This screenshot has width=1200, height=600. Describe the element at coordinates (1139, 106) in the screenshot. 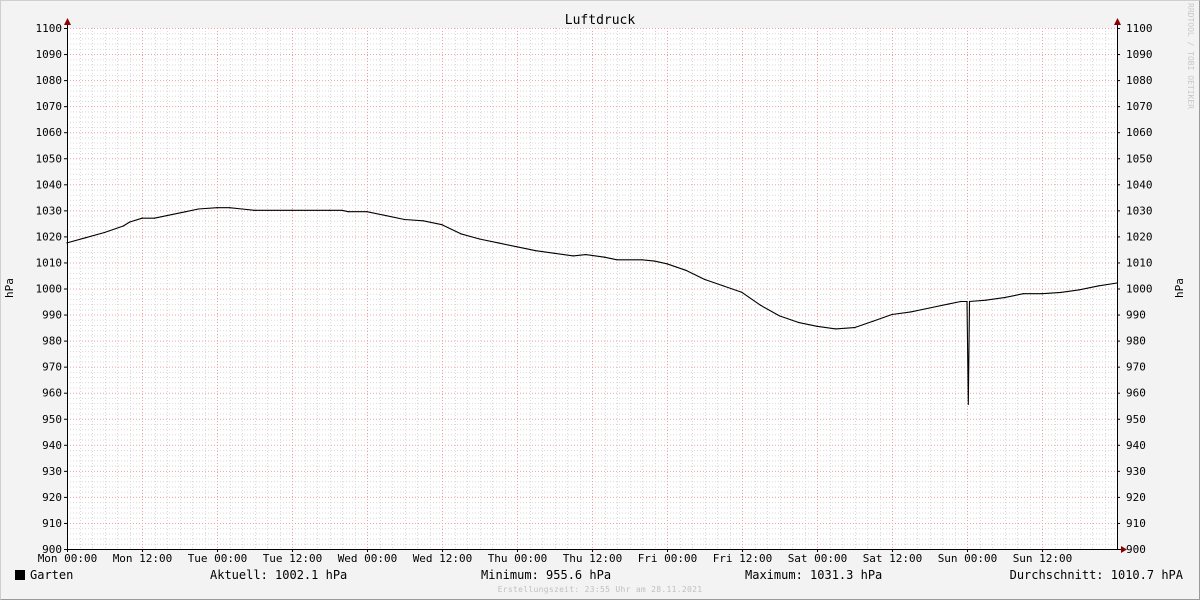

I see `y-tick-label: 1070` at that location.